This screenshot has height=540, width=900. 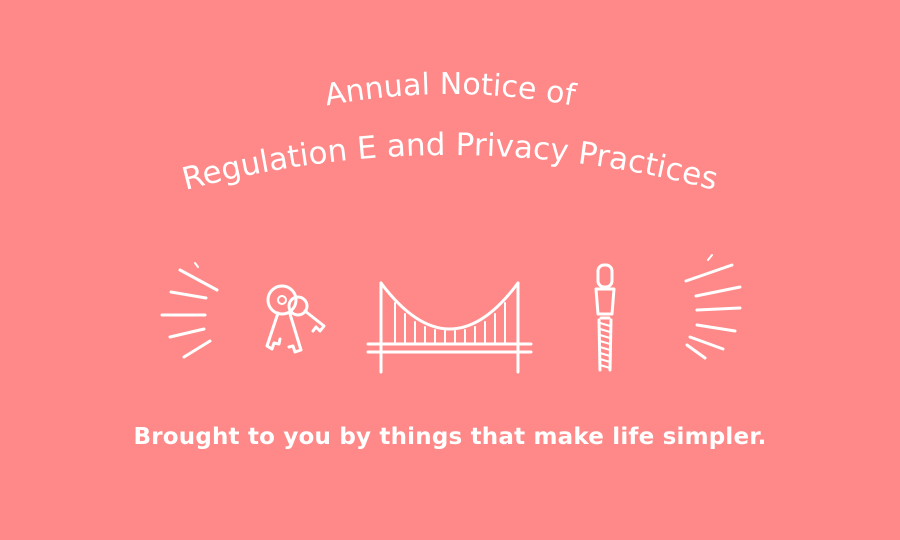 What do you see at coordinates (295, 319) in the screenshot?
I see `keys-icon` at bounding box center [295, 319].